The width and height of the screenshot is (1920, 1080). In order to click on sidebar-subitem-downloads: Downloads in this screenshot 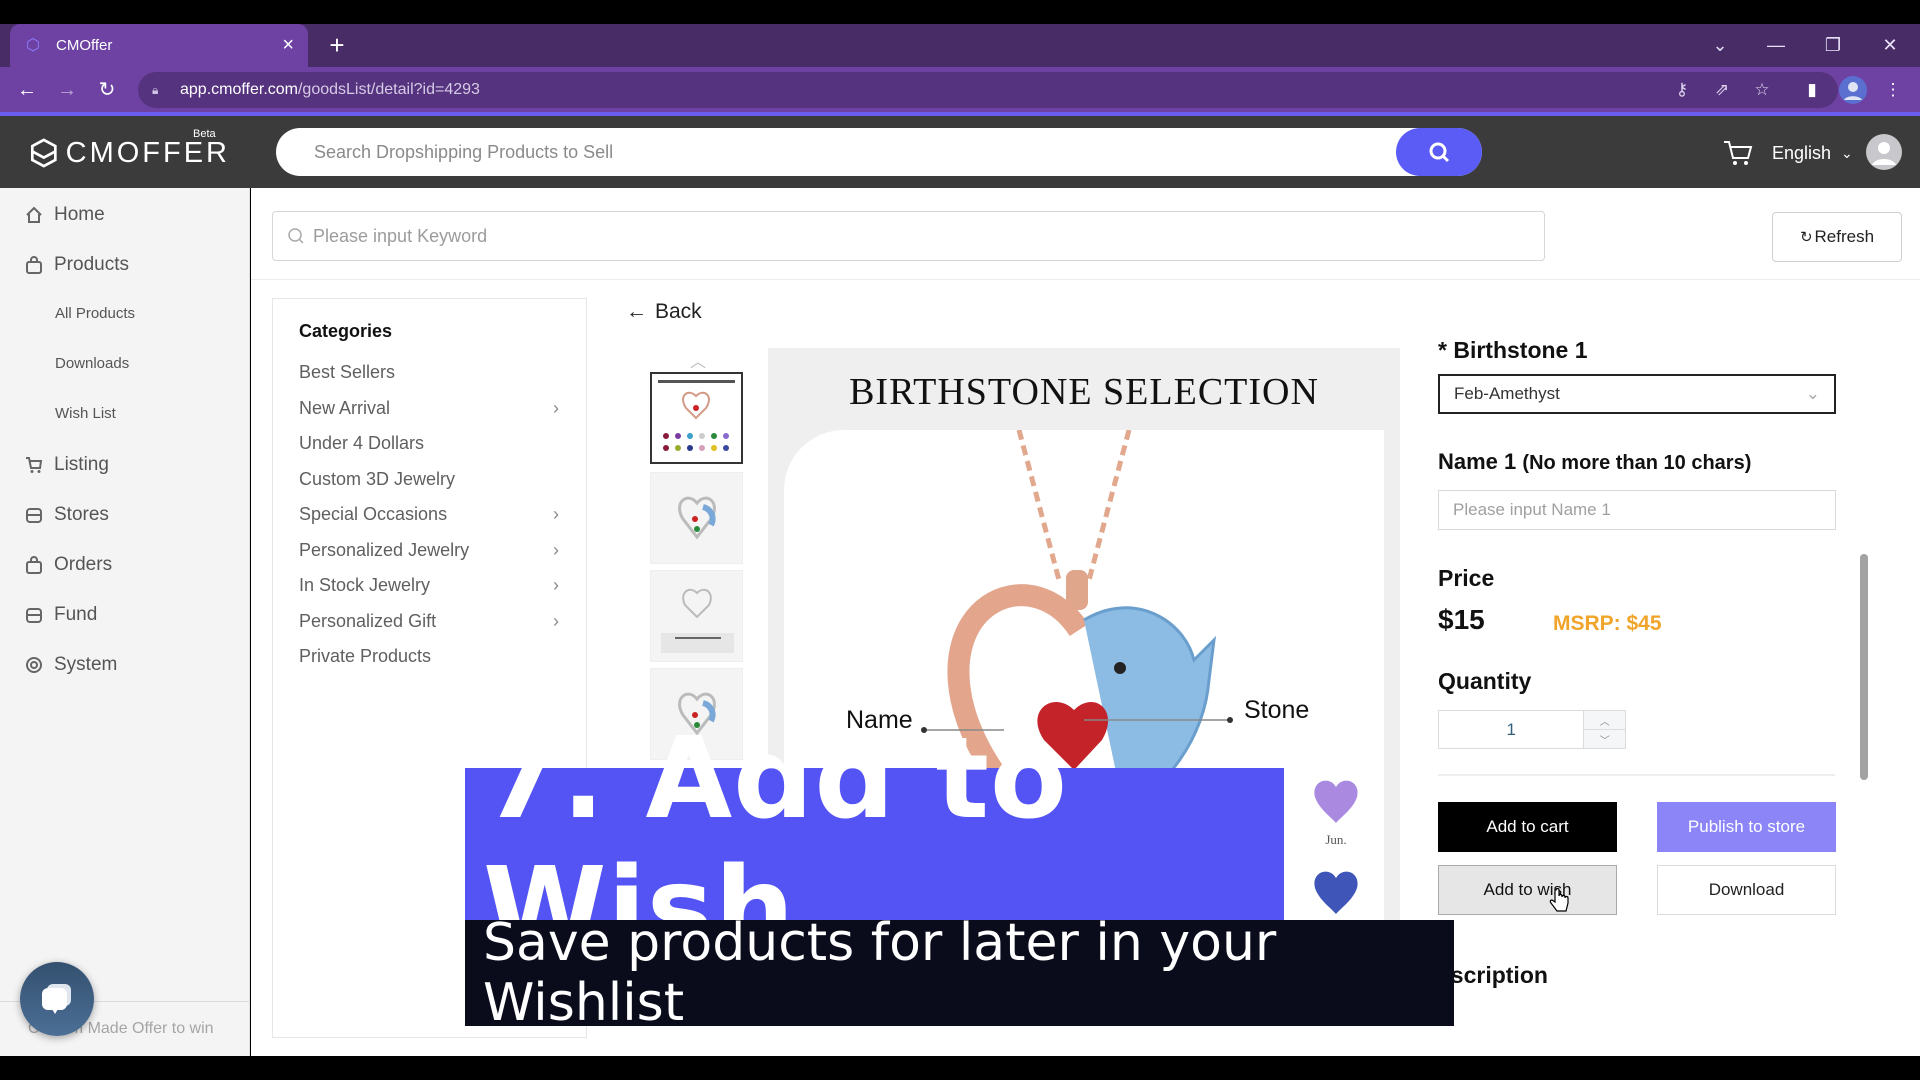, I will do `click(92, 363)`.